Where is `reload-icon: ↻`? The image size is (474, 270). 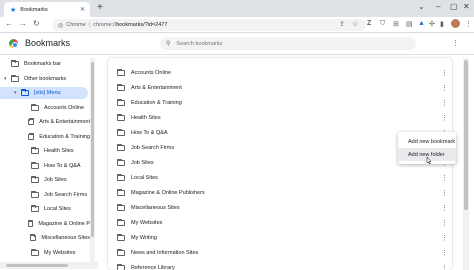 reload-icon: ↻ is located at coordinates (36, 23).